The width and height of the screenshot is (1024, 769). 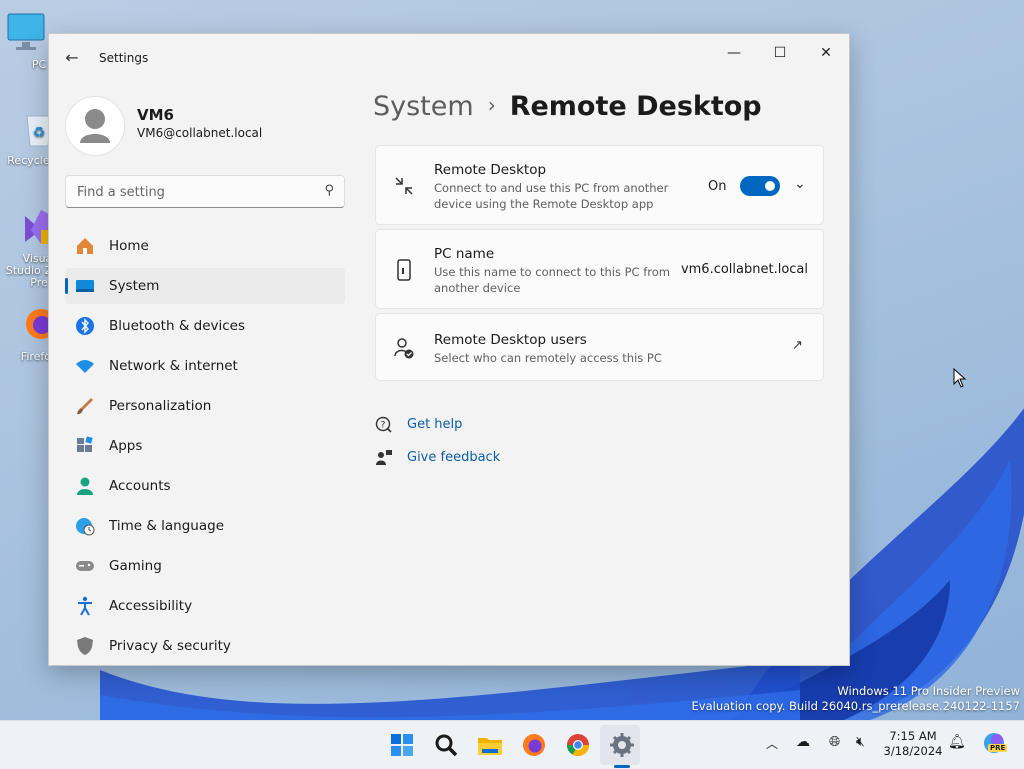 I want to click on chevron-down-icon: ⌄, so click(x=800, y=184).